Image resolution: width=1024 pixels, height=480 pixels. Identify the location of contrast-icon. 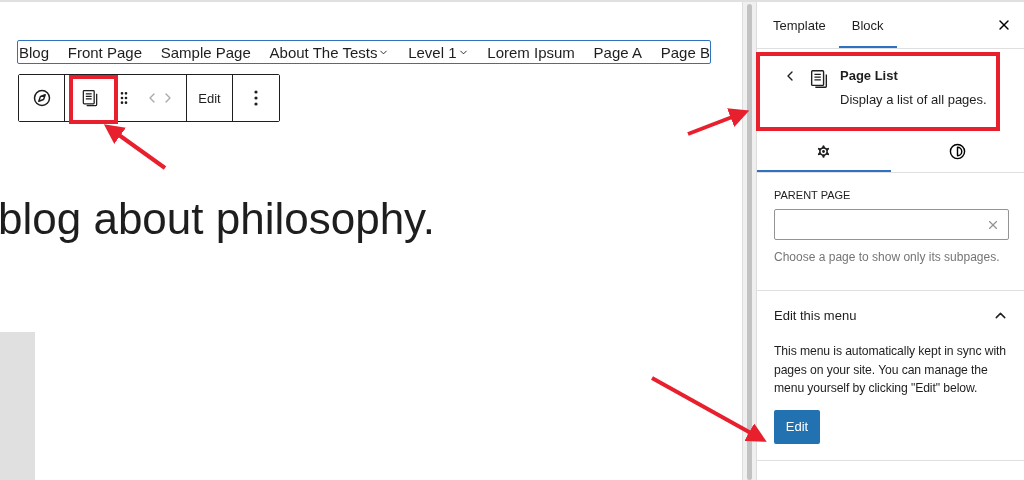
(957, 151).